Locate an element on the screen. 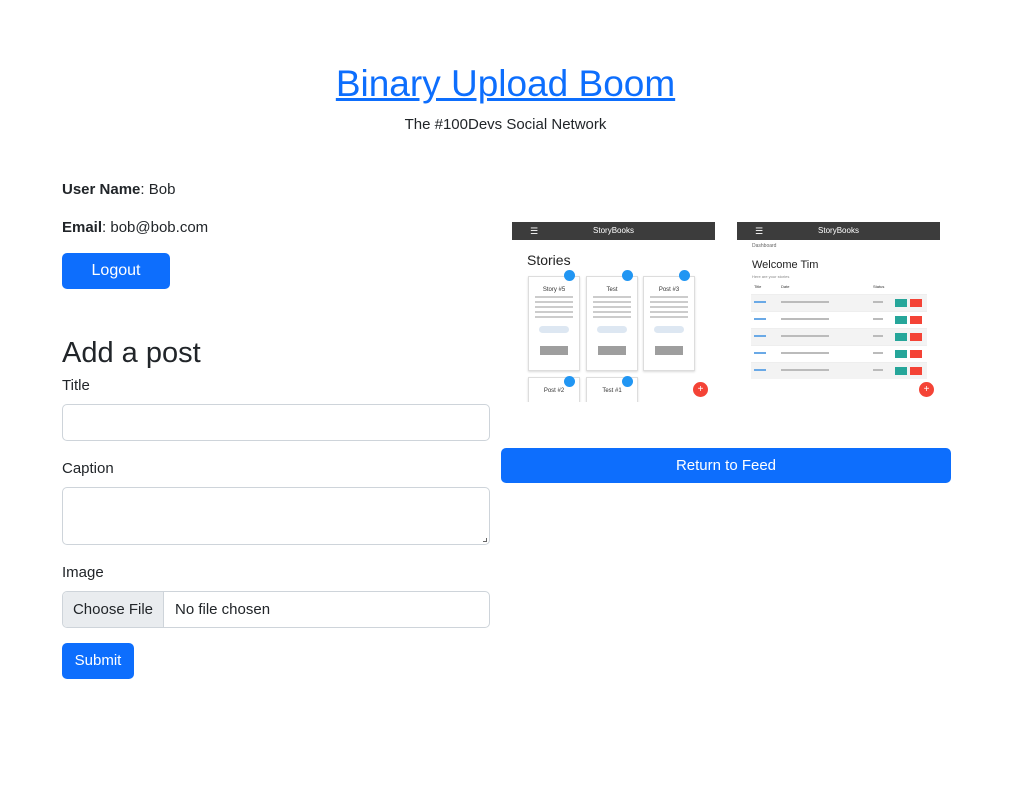 This screenshot has height=792, width=1011. dashboard-table-header: Title Date Status is located at coordinates (839, 289).